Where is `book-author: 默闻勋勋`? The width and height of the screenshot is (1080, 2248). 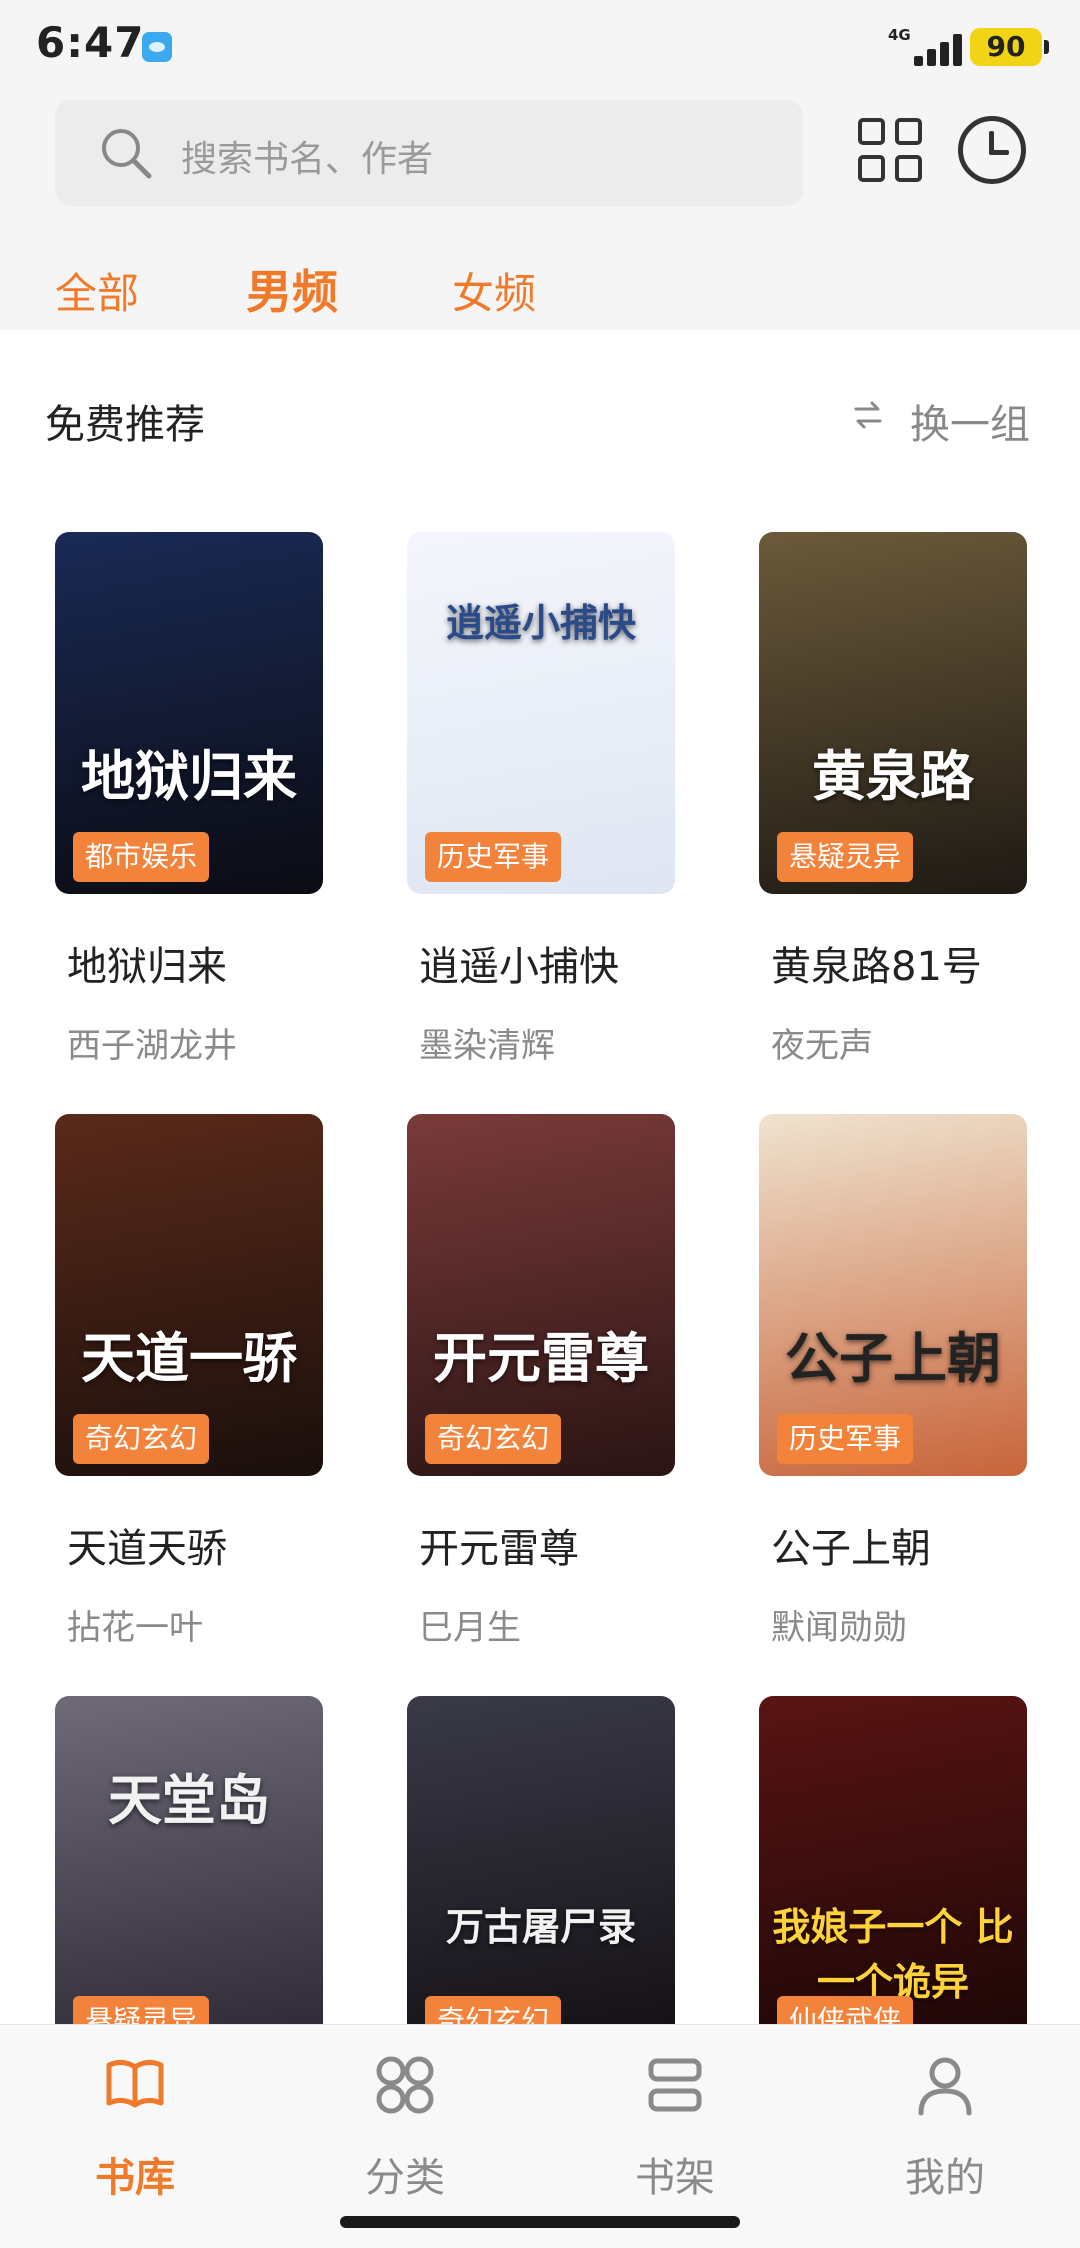
book-author: 默闻勋勋 is located at coordinates (839, 1628).